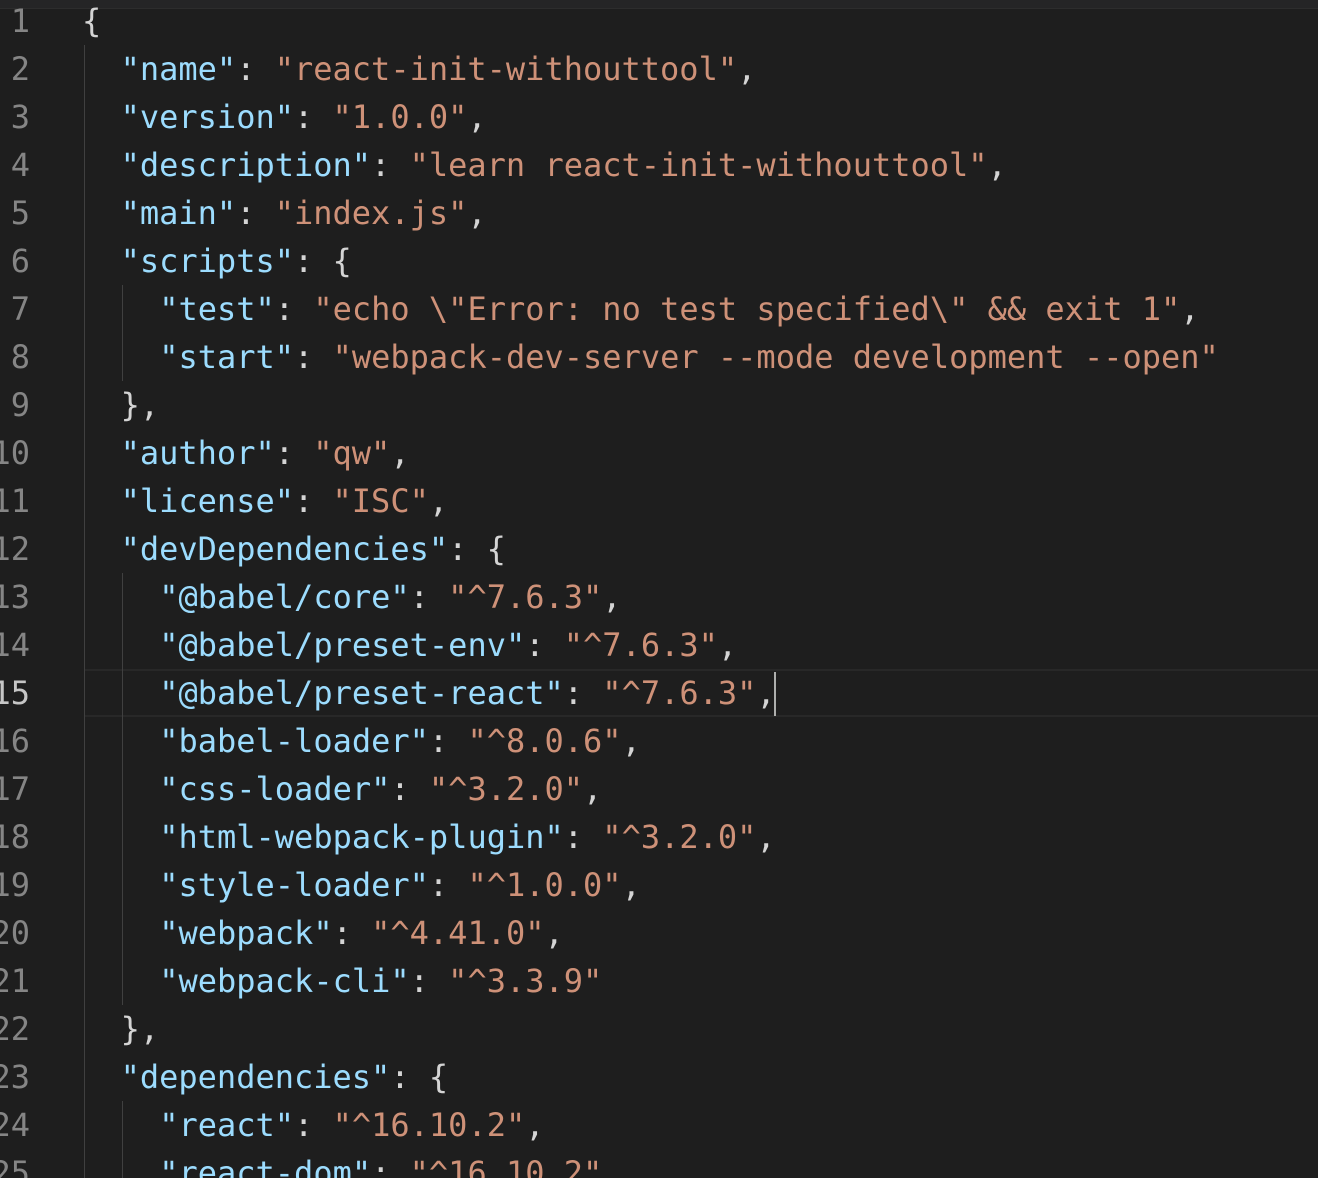  Describe the element at coordinates (352, 453) in the screenshot. I see `json-string-token: "qw"` at that location.